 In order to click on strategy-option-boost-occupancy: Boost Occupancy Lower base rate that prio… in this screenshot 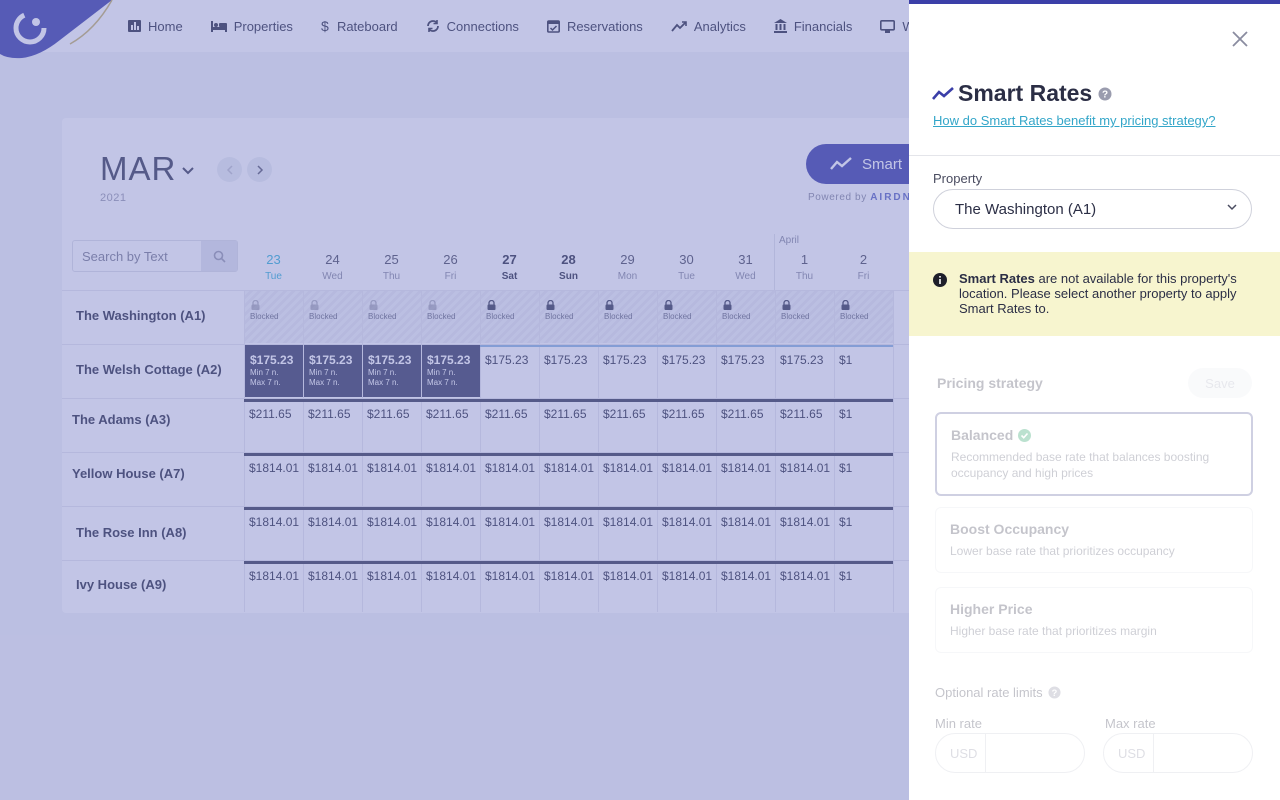, I will do `click(1094, 540)`.